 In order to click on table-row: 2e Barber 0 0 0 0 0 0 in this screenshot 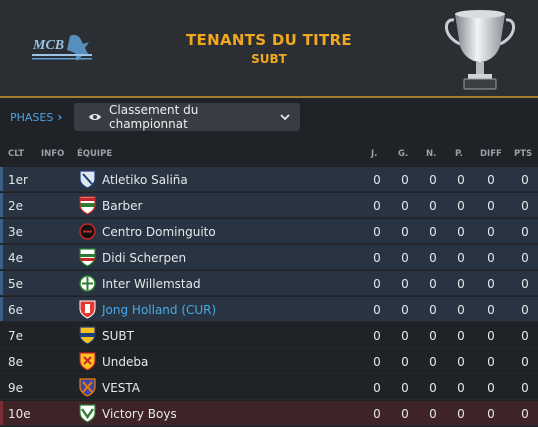, I will do `click(269, 205)`.